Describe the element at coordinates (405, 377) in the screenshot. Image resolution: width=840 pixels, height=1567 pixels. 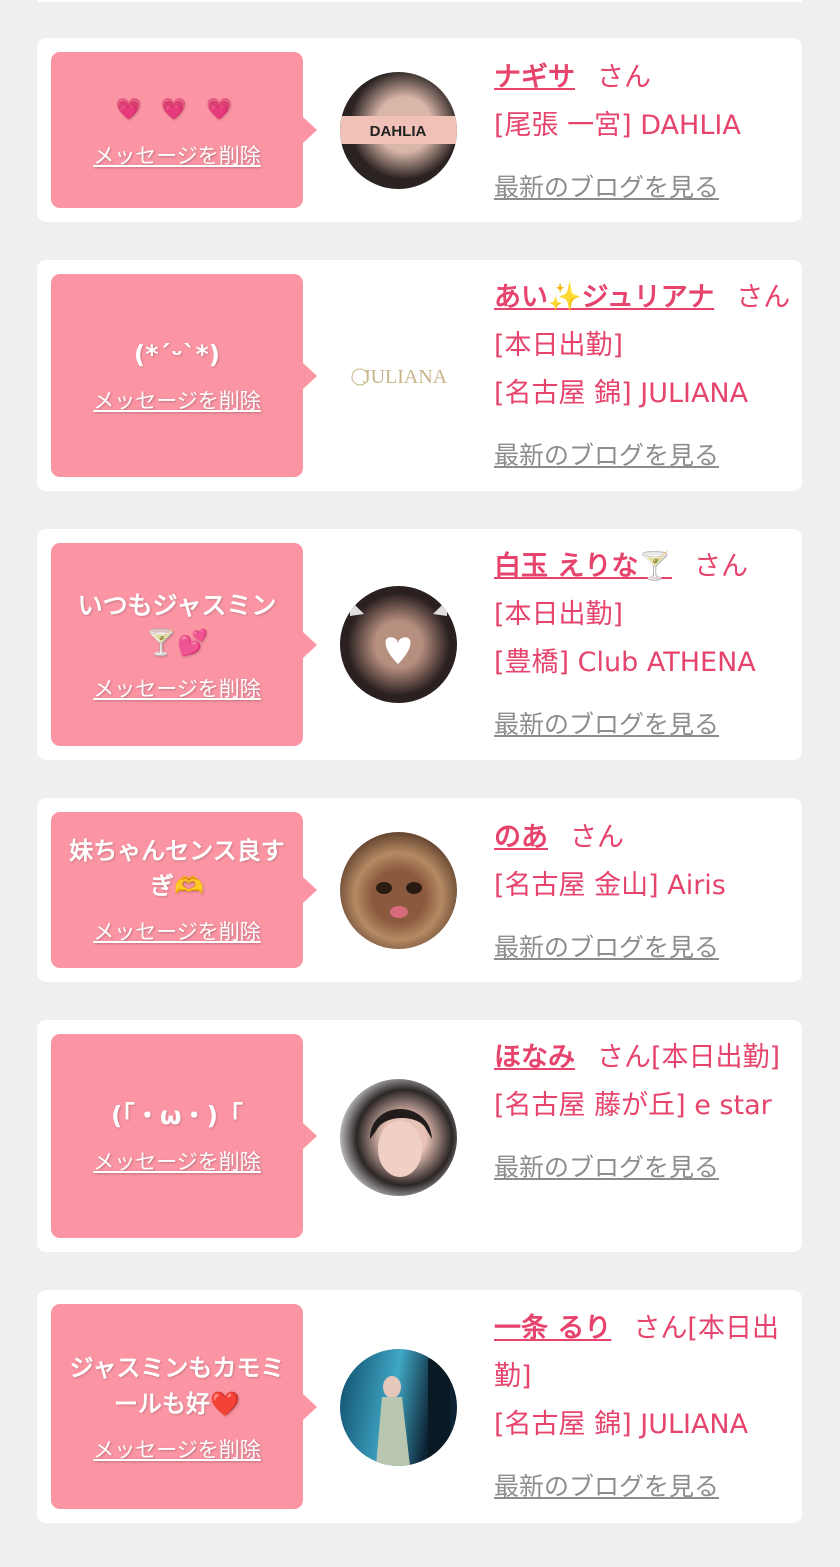
I see `svg-text: JULIANA` at that location.